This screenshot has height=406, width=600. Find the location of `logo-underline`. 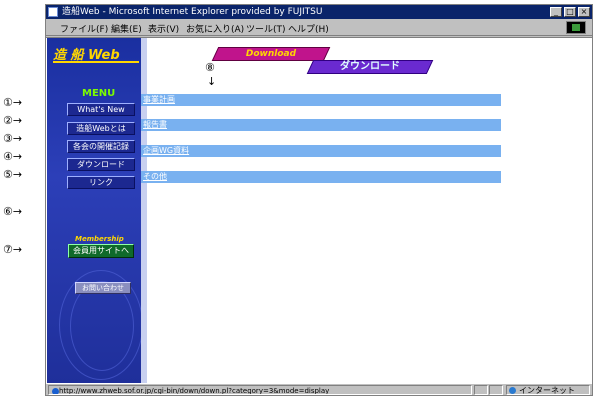

logo-underline is located at coordinates (96, 62).